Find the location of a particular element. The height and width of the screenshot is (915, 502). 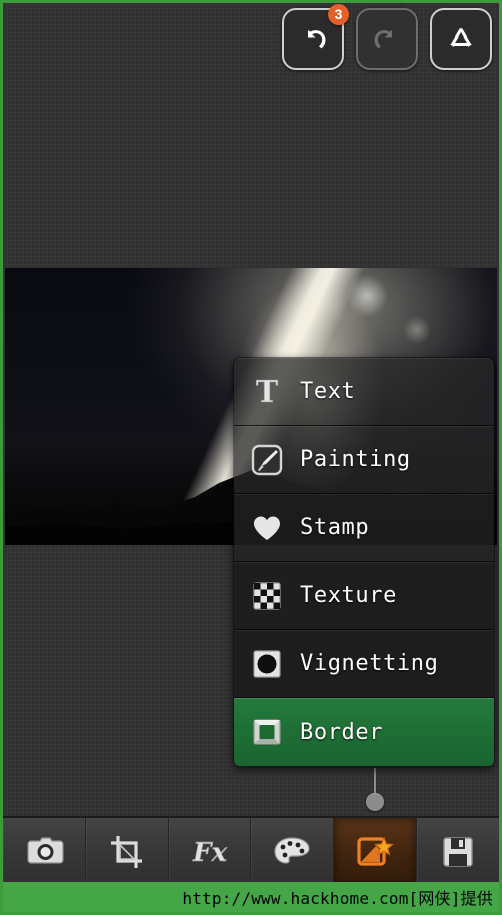

toolbar-button-save is located at coordinates (458, 851).